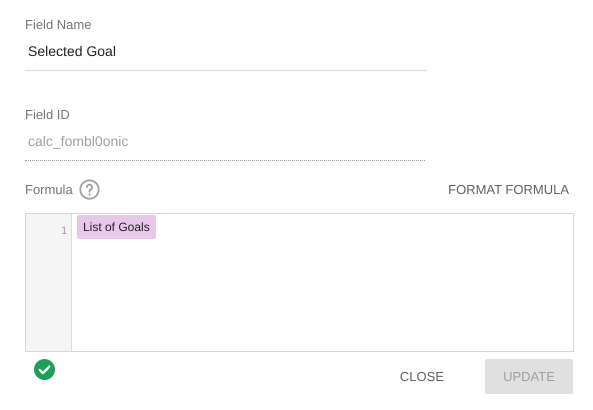 This screenshot has width=593, height=410. I want to click on format-formula-button: FORMAT FORMULA, so click(508, 190).